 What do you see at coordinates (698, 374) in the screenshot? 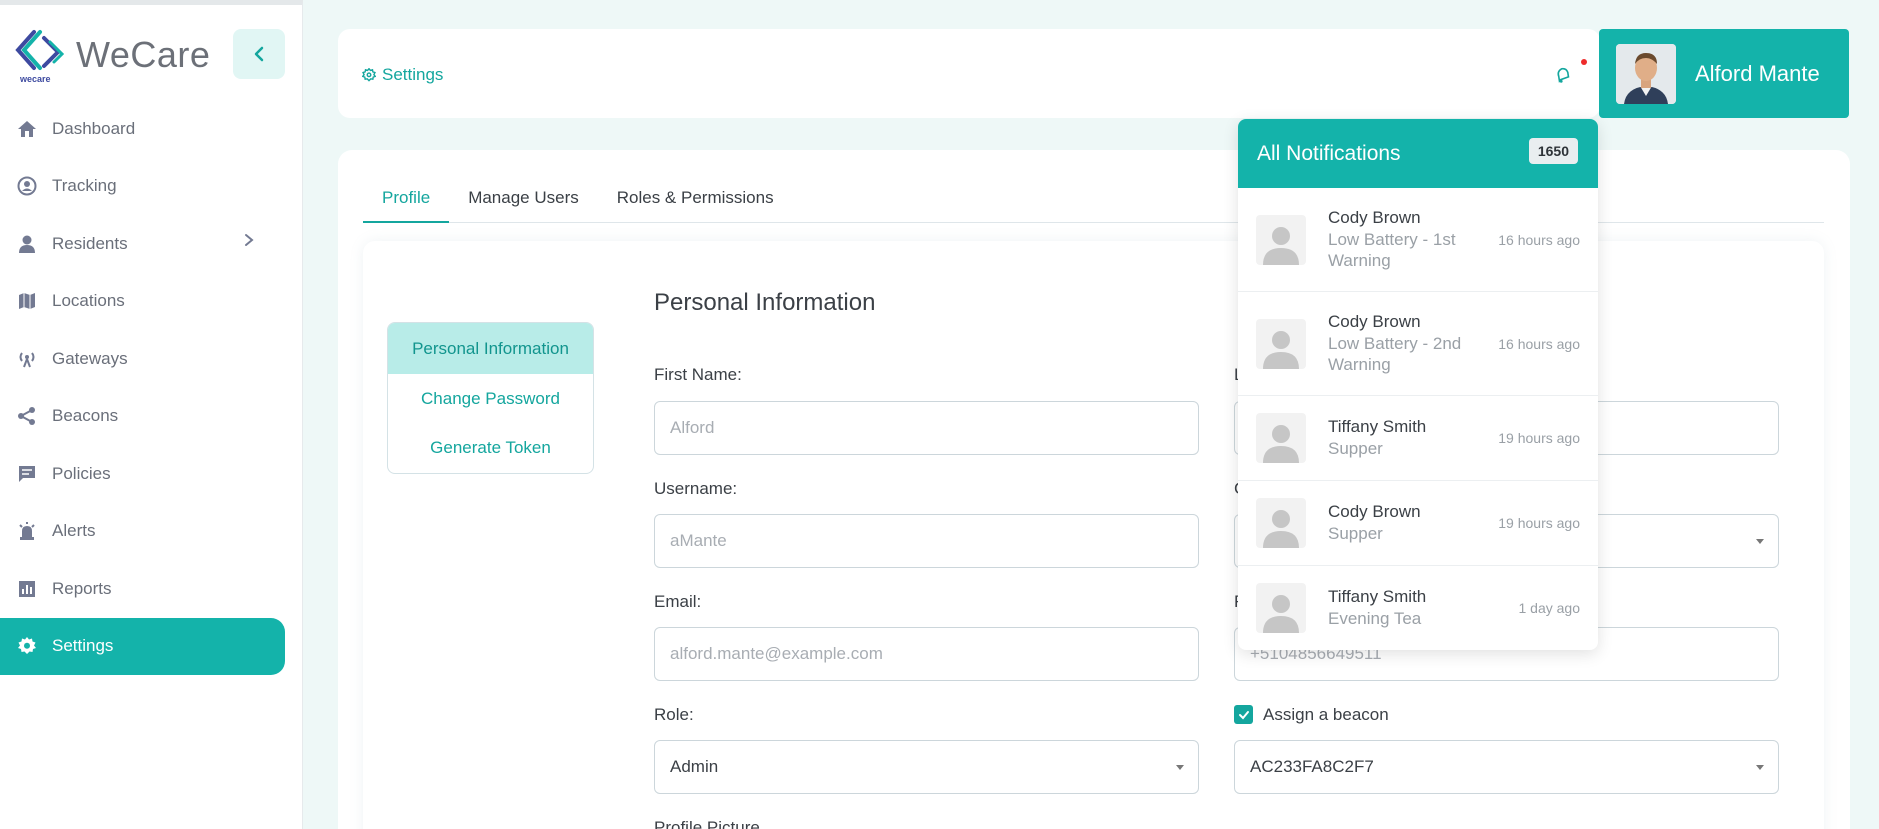
I see `first-name-label: First Name:` at bounding box center [698, 374].